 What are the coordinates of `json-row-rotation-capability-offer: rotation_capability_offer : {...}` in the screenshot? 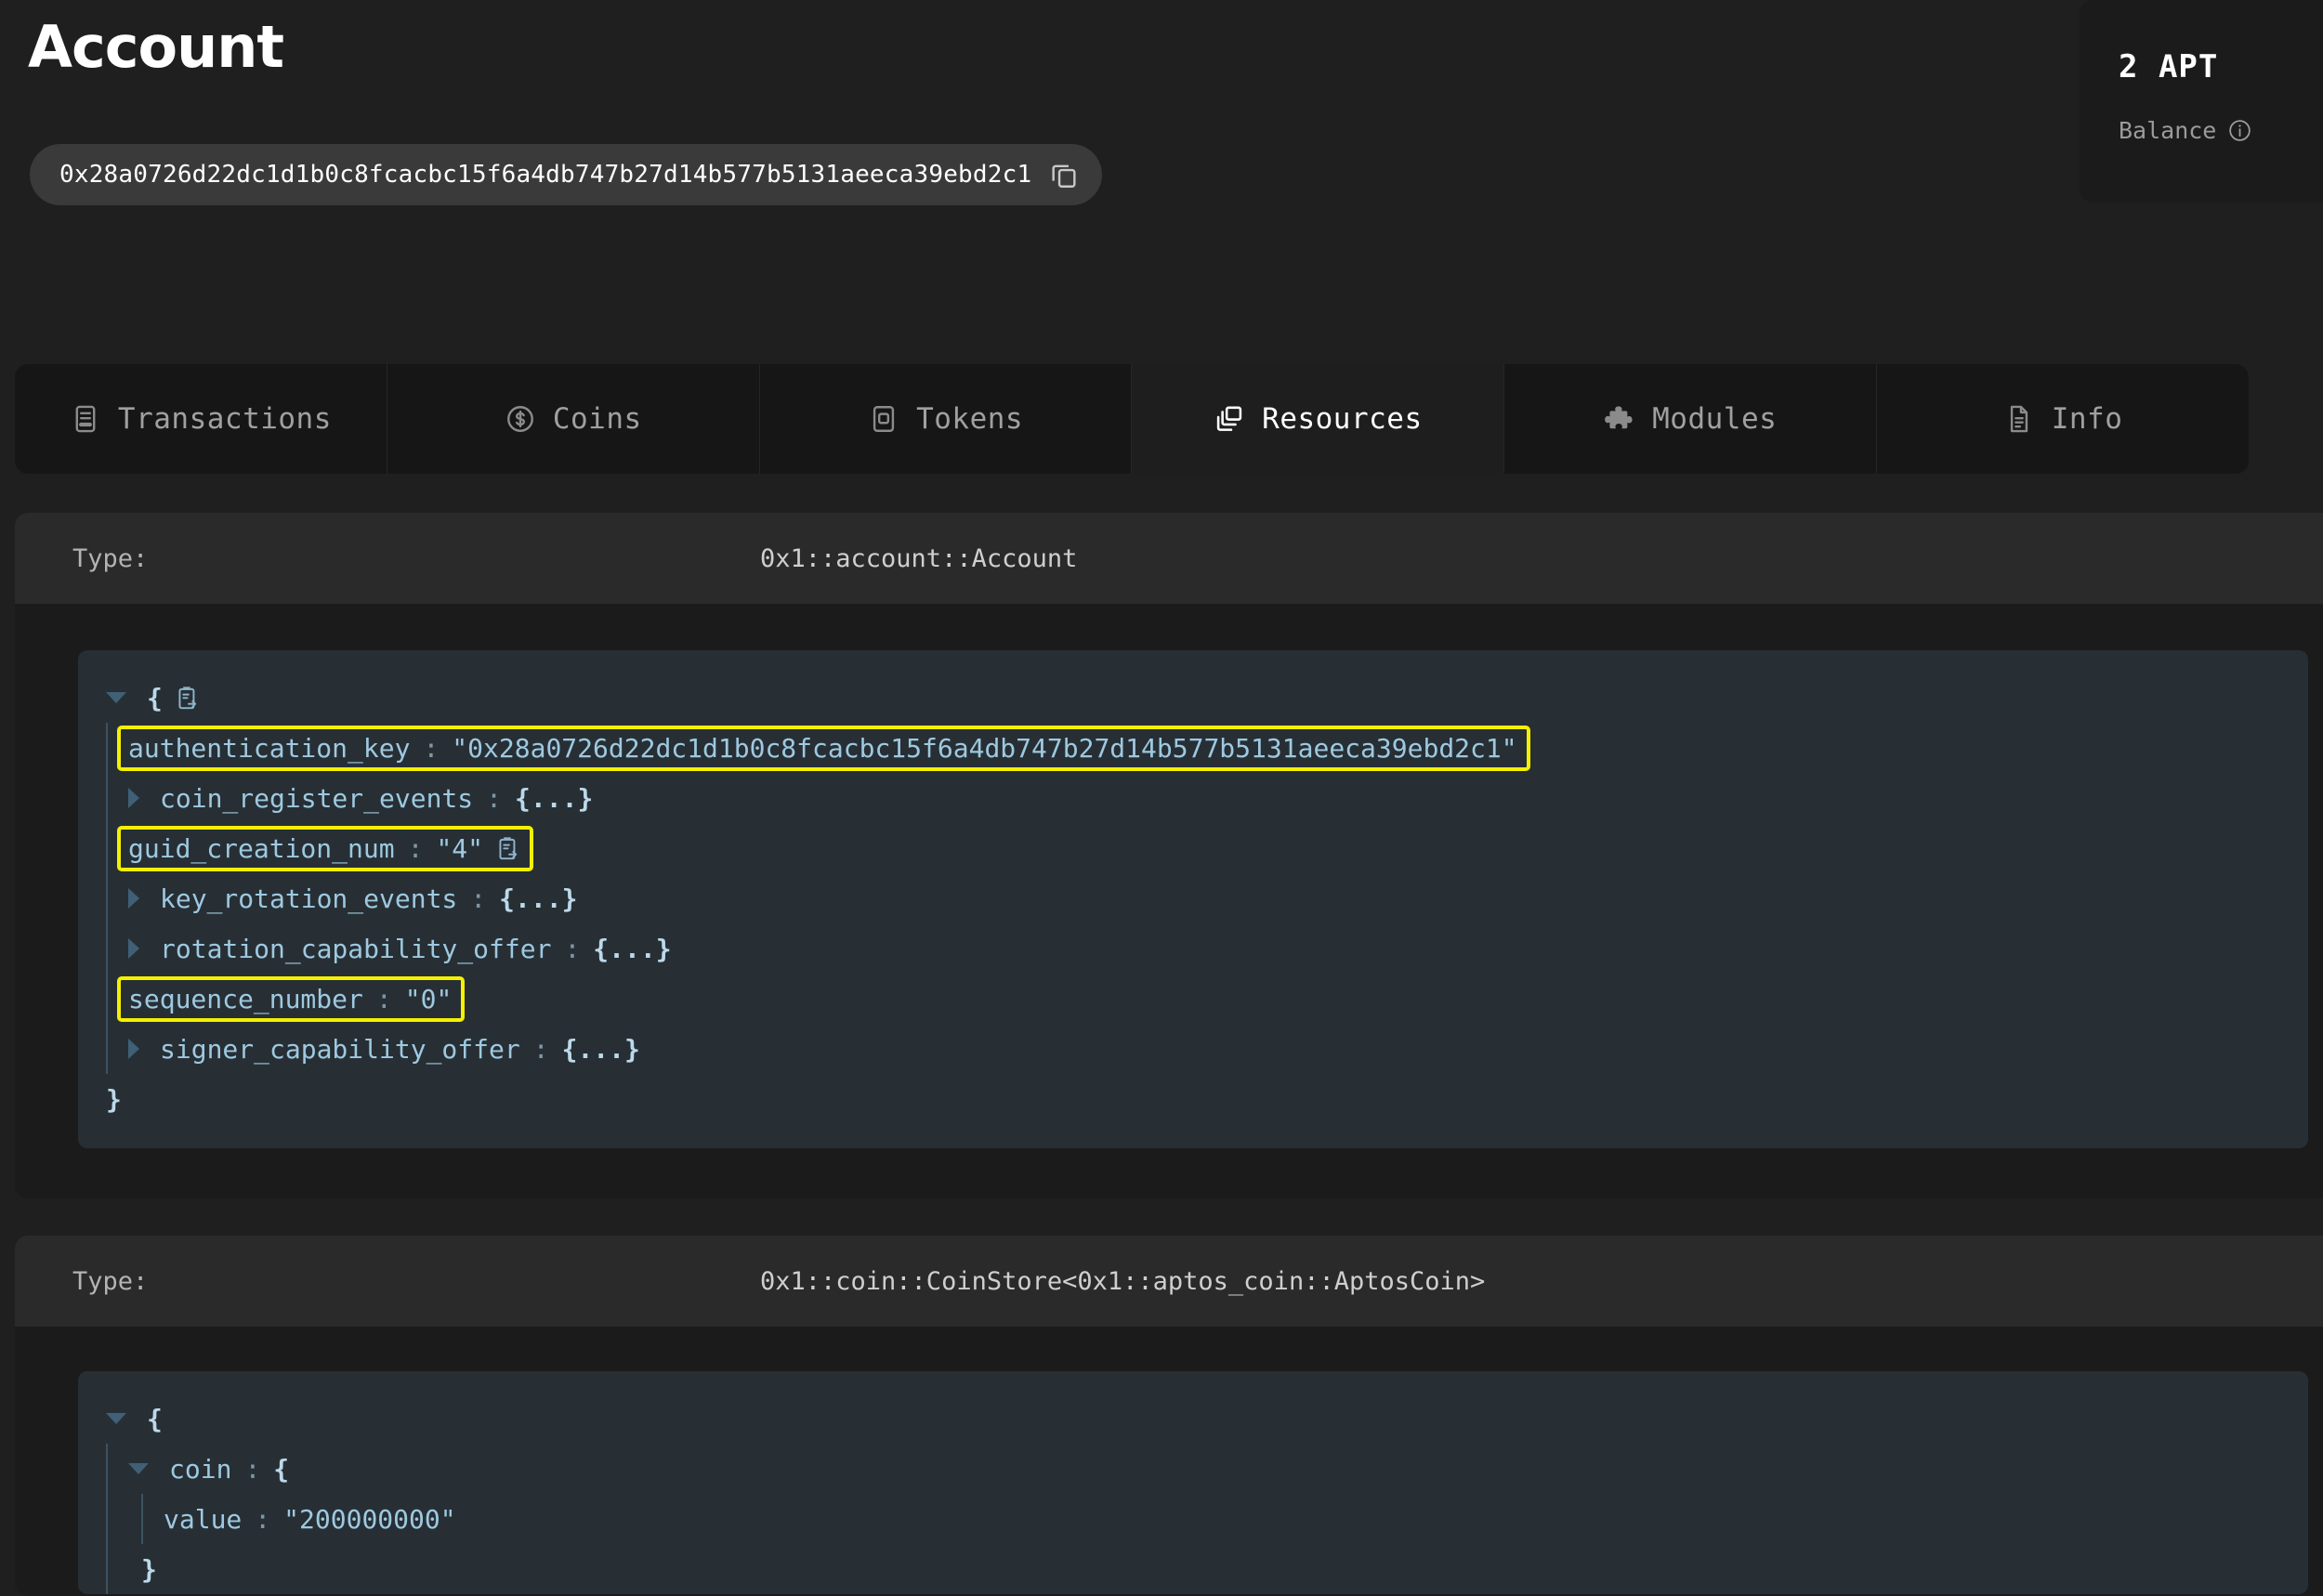 It's located at (1193, 948).